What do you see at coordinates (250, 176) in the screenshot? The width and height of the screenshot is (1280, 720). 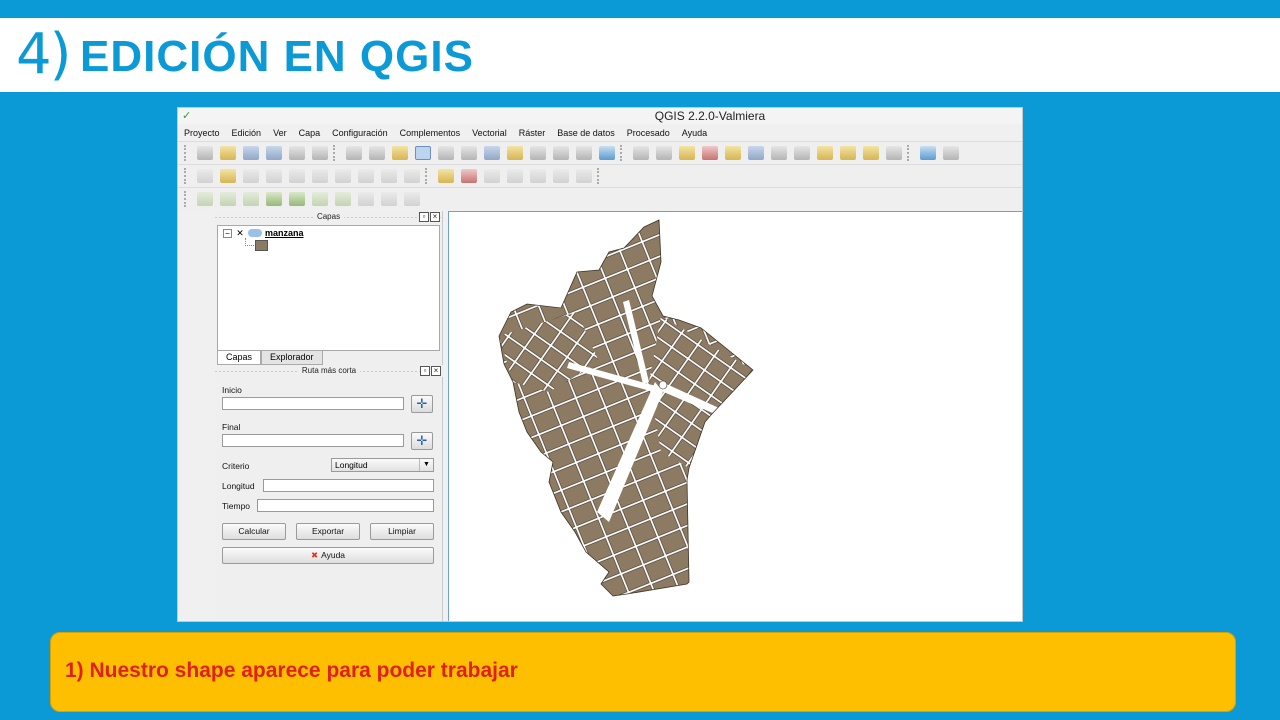 I see `save-edits-icon` at bounding box center [250, 176].